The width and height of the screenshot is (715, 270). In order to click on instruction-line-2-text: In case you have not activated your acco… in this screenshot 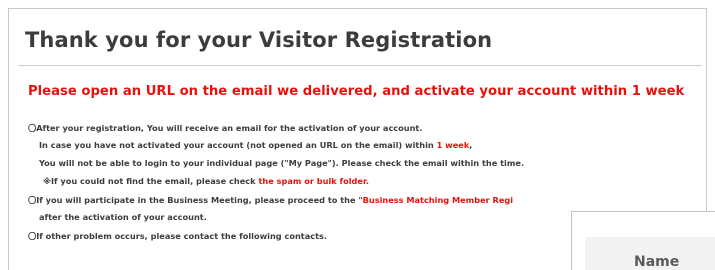, I will do `click(238, 145)`.